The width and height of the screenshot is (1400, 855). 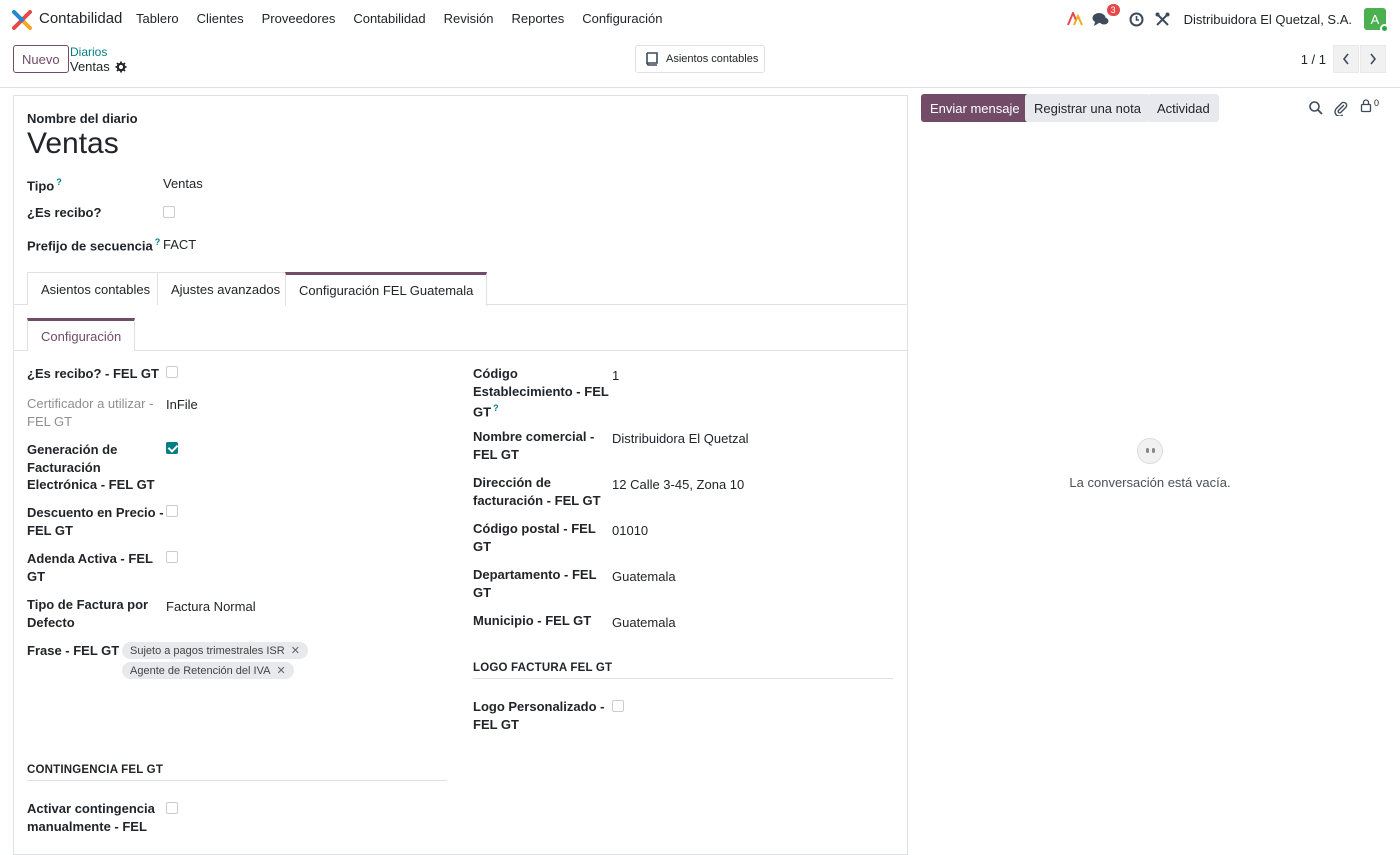 I want to click on adenda-label-line: GT, so click(x=36, y=576).